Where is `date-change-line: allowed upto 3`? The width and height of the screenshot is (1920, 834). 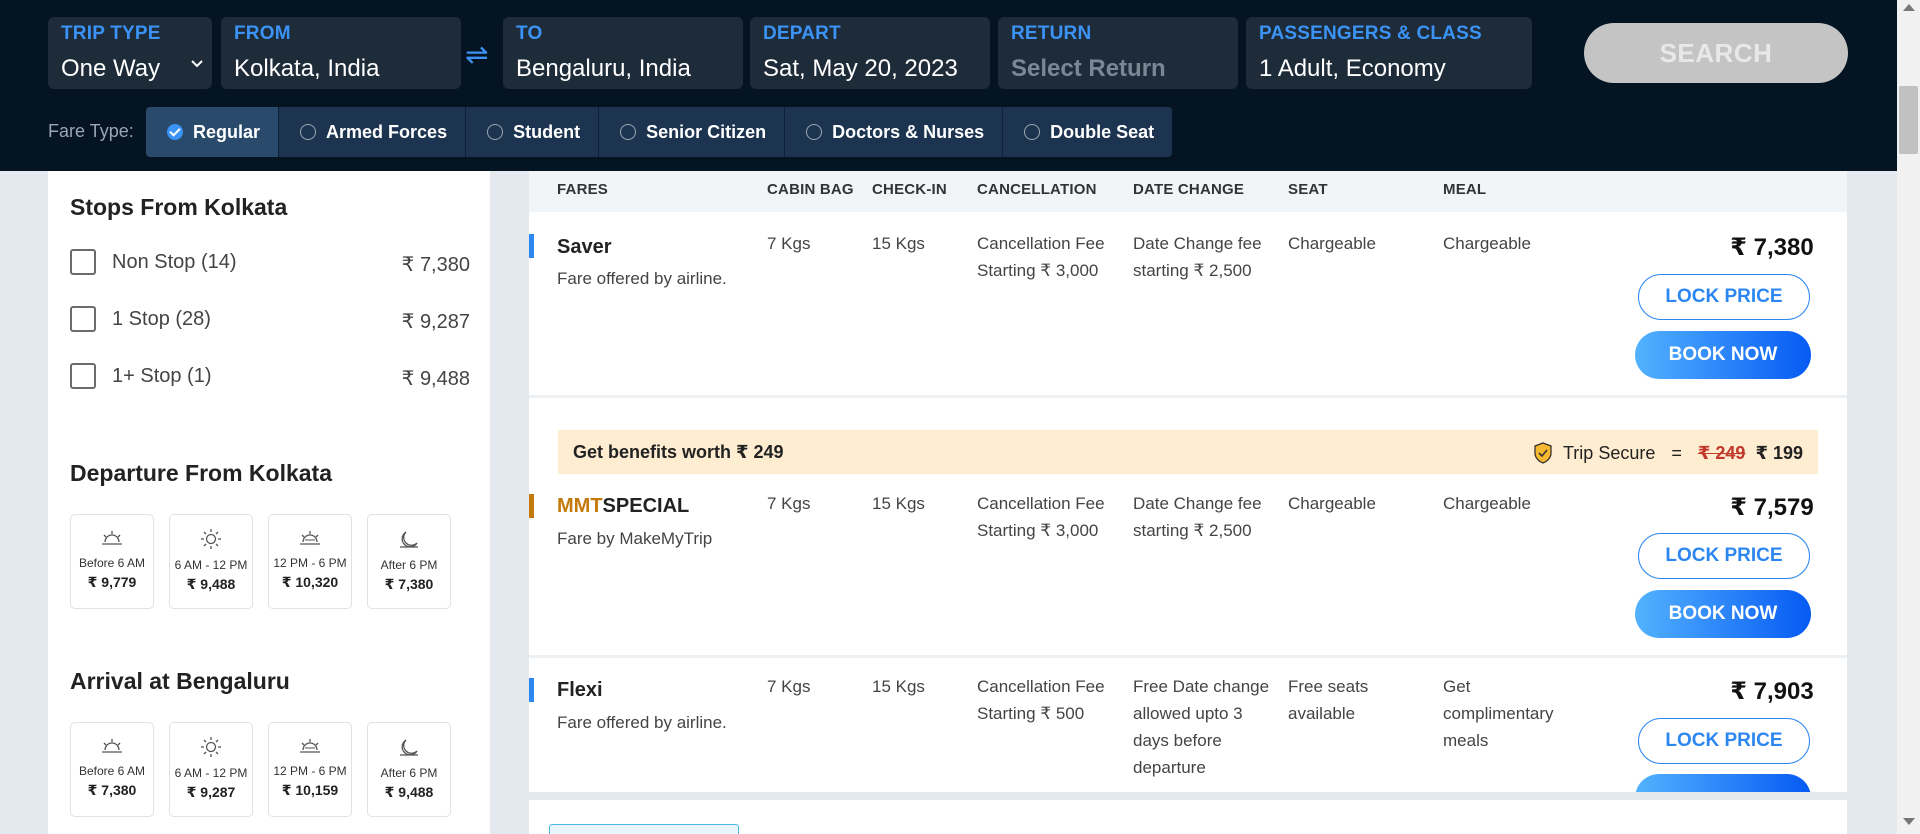
date-change-line: allowed upto 3 is located at coordinates (1188, 713).